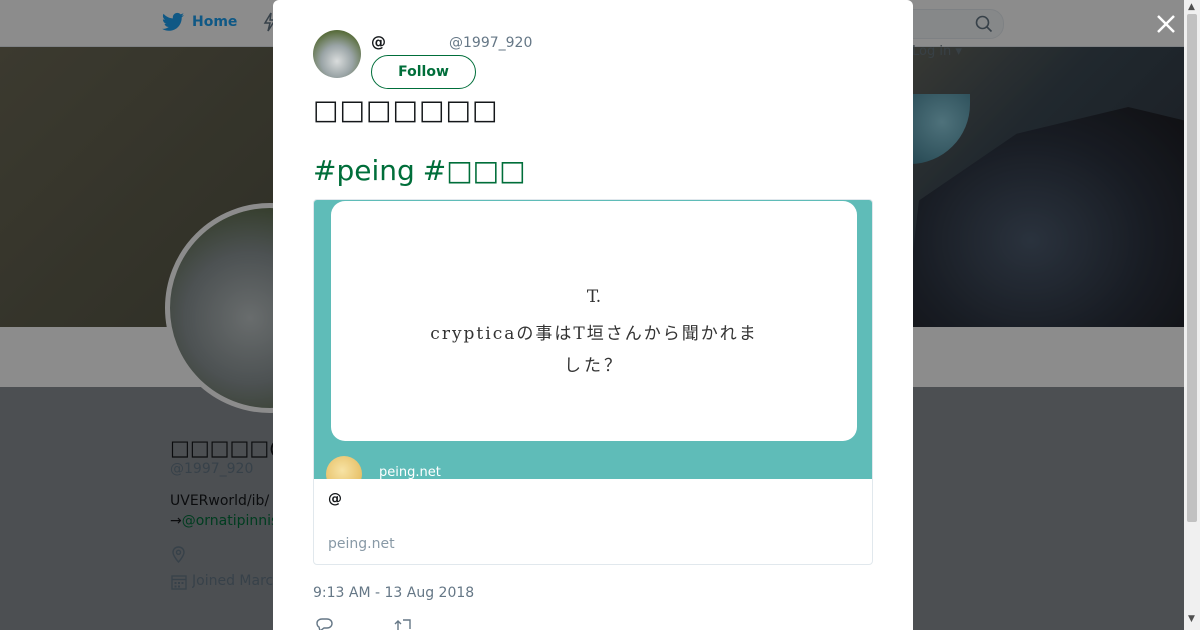 The height and width of the screenshot is (630, 1200). What do you see at coordinates (1191, 619) in the screenshot?
I see `scroll-down-arrow-icon: ▼` at bounding box center [1191, 619].